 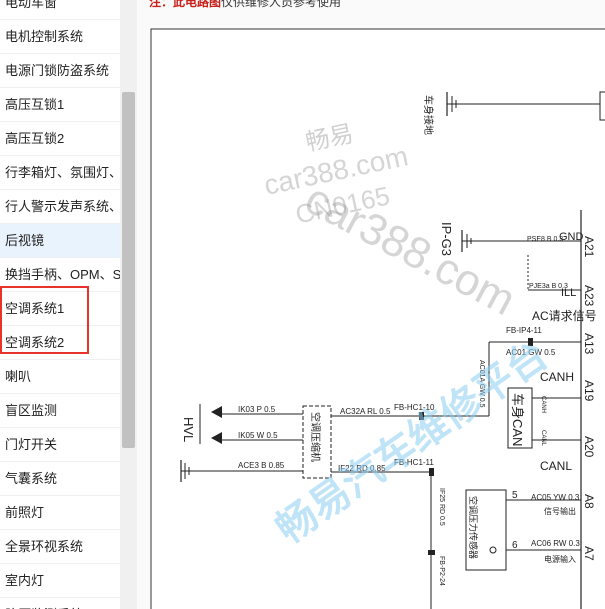 I want to click on nav-item: 门灯开关, so click(x=60, y=445).